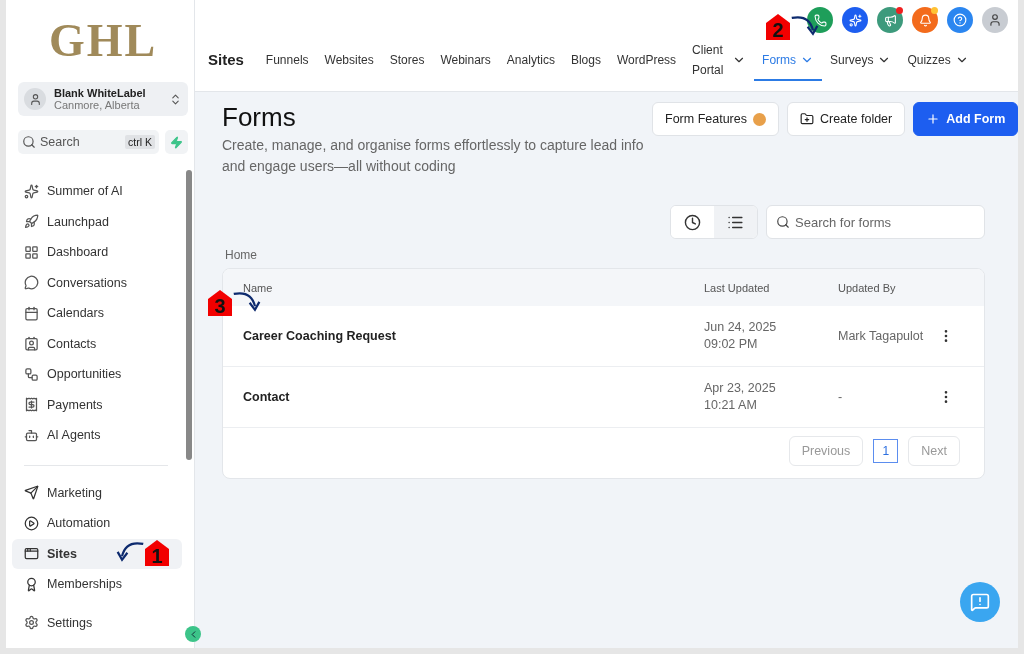 Image resolution: width=1024 pixels, height=654 pixels. I want to click on nav-tab: Funnels, so click(287, 61).